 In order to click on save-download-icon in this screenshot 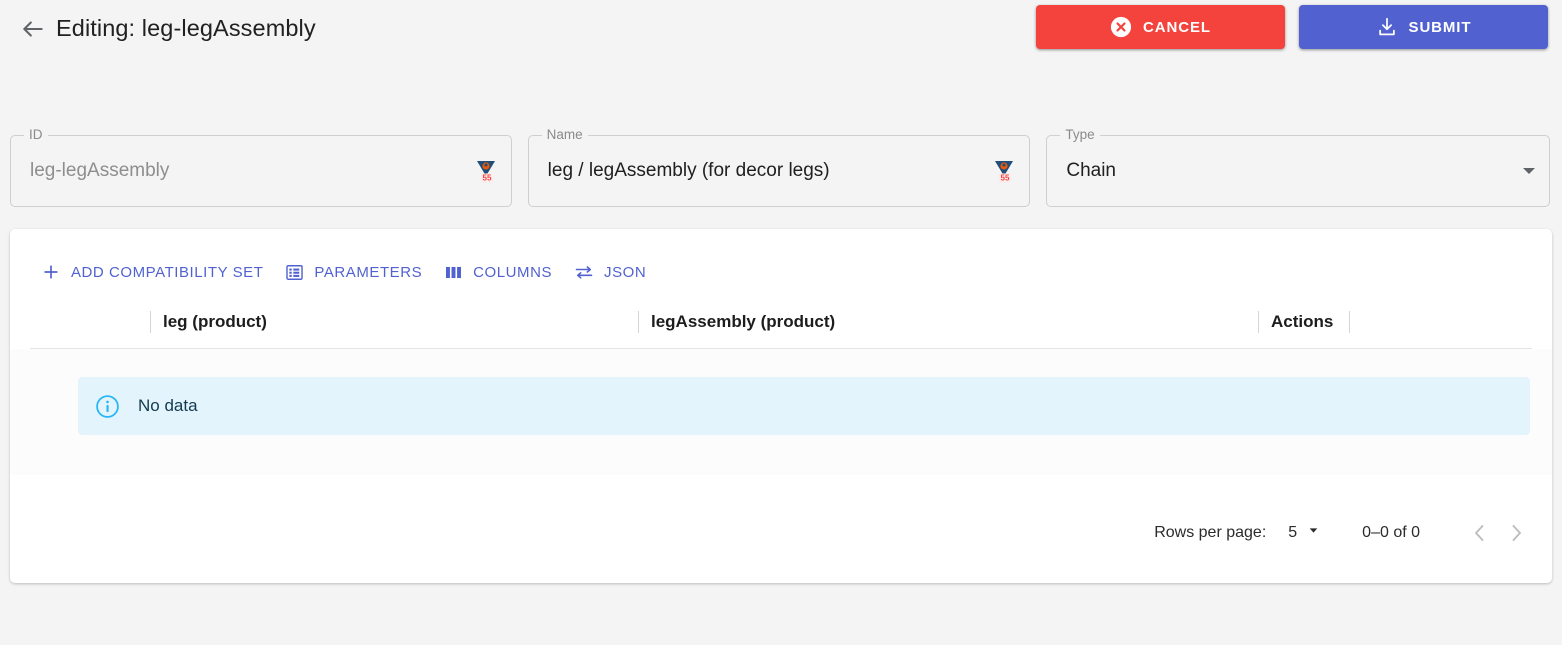, I will do `click(1387, 27)`.